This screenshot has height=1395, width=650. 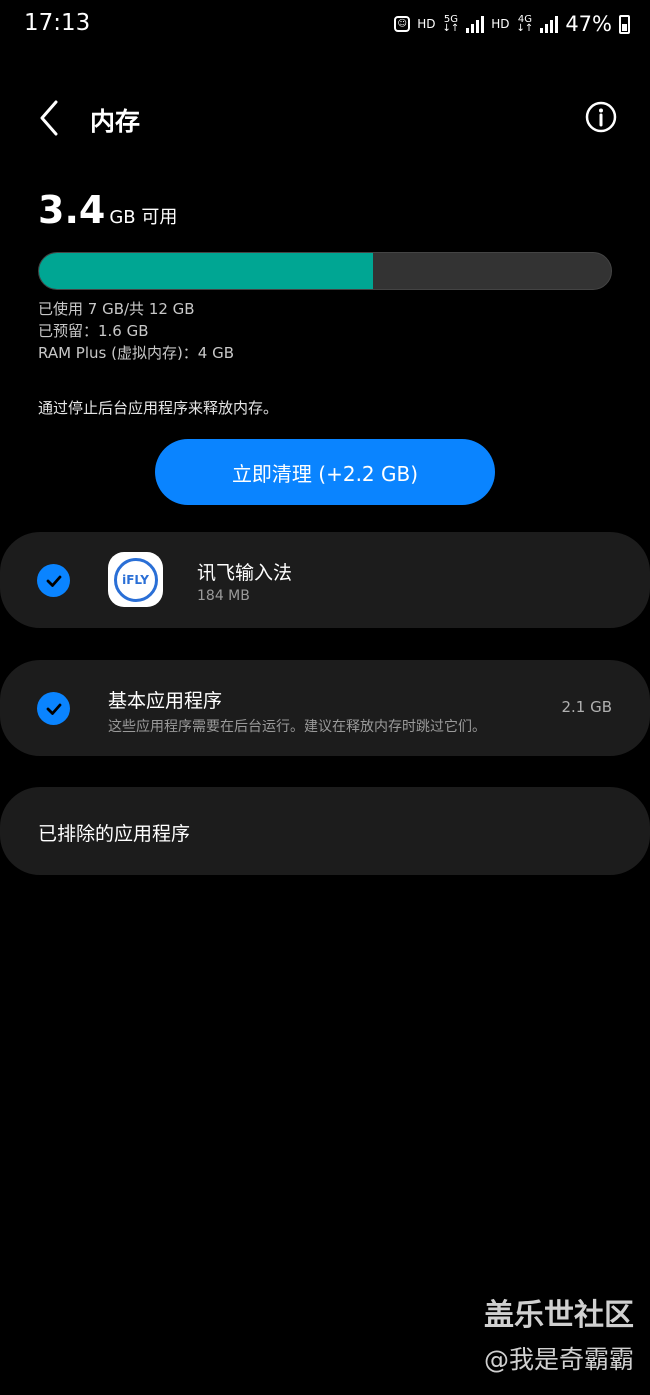 What do you see at coordinates (72, 210) in the screenshot?
I see `available-value: 3.4` at bounding box center [72, 210].